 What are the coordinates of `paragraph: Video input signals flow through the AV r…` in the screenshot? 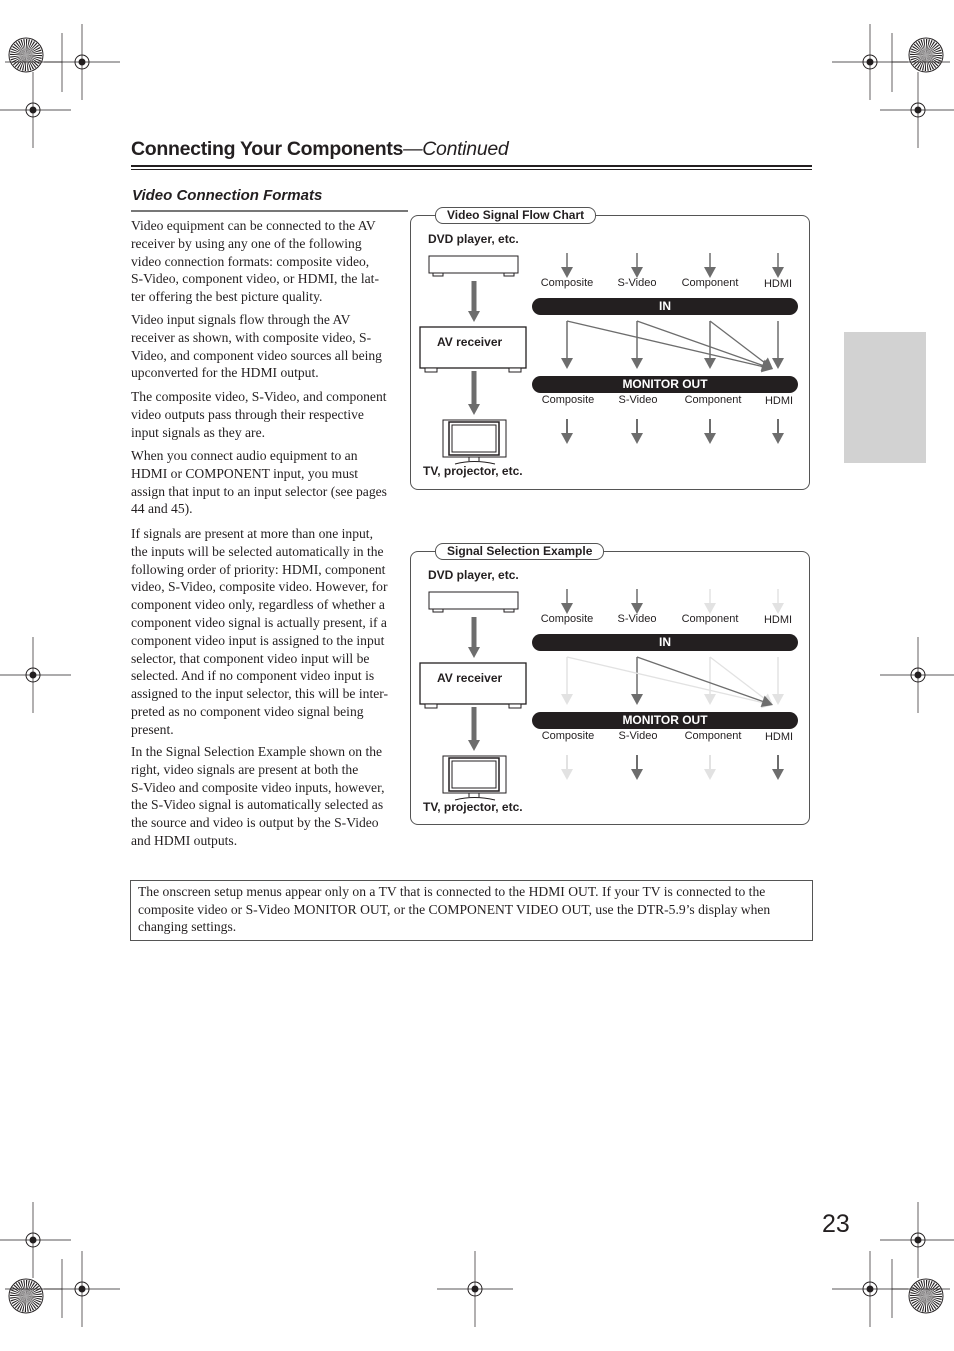 It's located at (268, 346).